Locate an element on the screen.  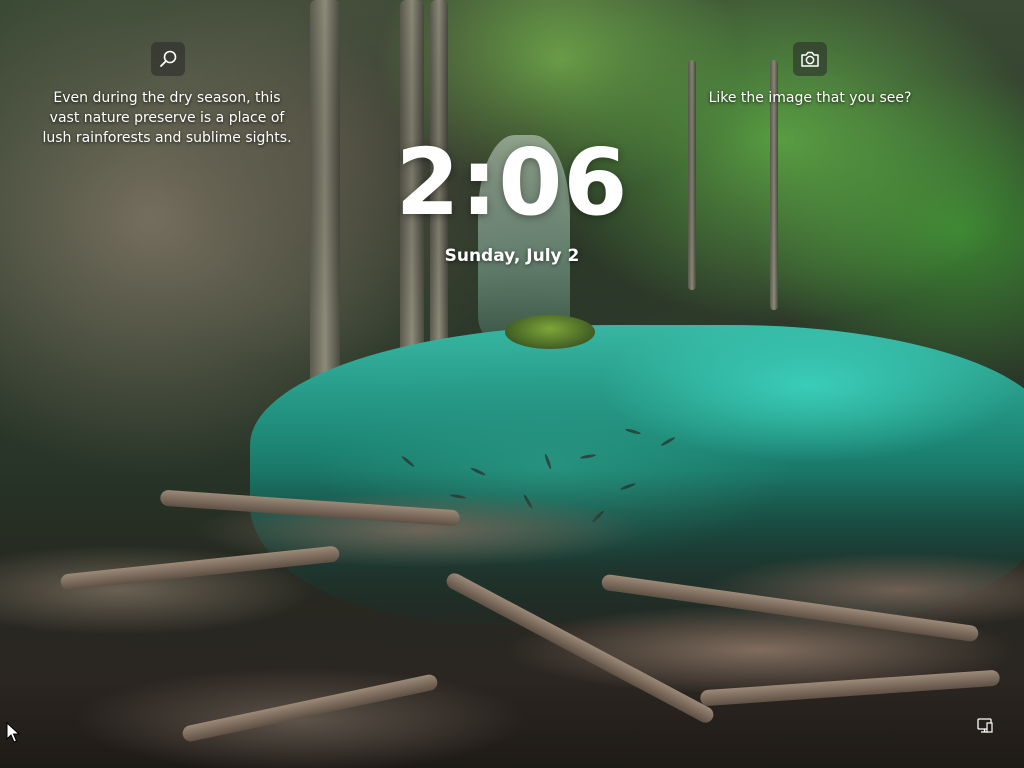
like-image-button is located at coordinates (810, 59).